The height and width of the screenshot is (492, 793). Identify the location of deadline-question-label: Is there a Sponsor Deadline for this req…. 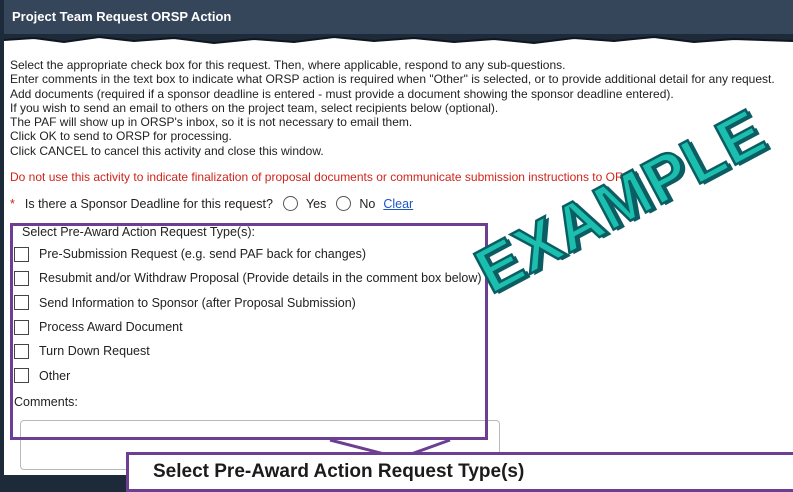
(148, 203).